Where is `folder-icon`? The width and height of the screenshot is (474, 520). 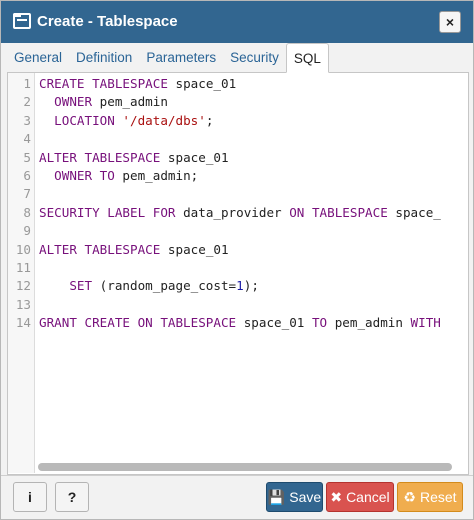
folder-icon is located at coordinates (22, 21).